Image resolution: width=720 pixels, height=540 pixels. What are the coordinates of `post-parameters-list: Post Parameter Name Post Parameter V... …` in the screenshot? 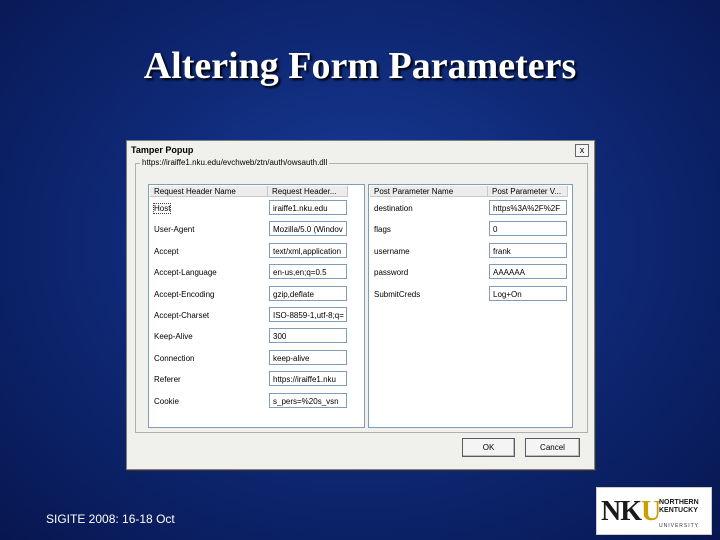 It's located at (470, 306).